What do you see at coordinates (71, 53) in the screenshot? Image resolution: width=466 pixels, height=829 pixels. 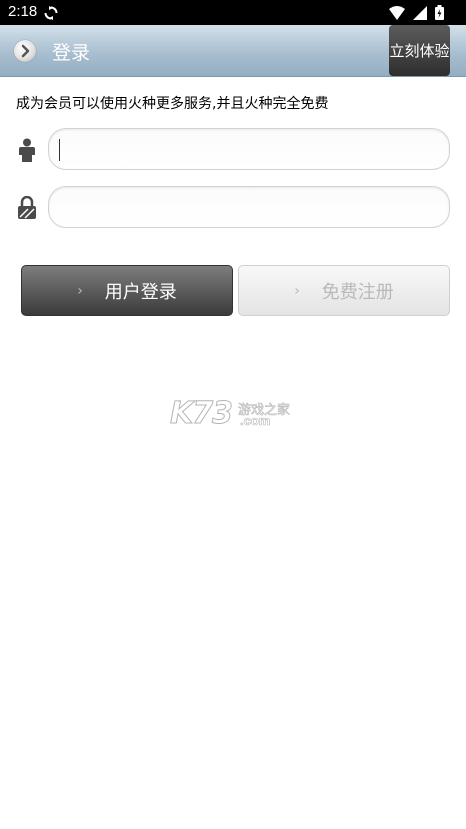 I see `page-title: 登录` at bounding box center [71, 53].